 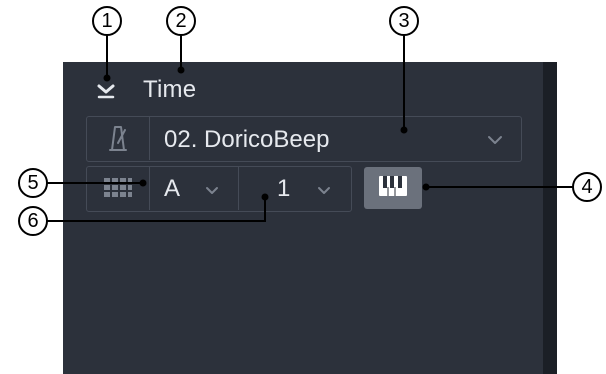 What do you see at coordinates (33, 221) in the screenshot?
I see `callout-6: 6` at bounding box center [33, 221].